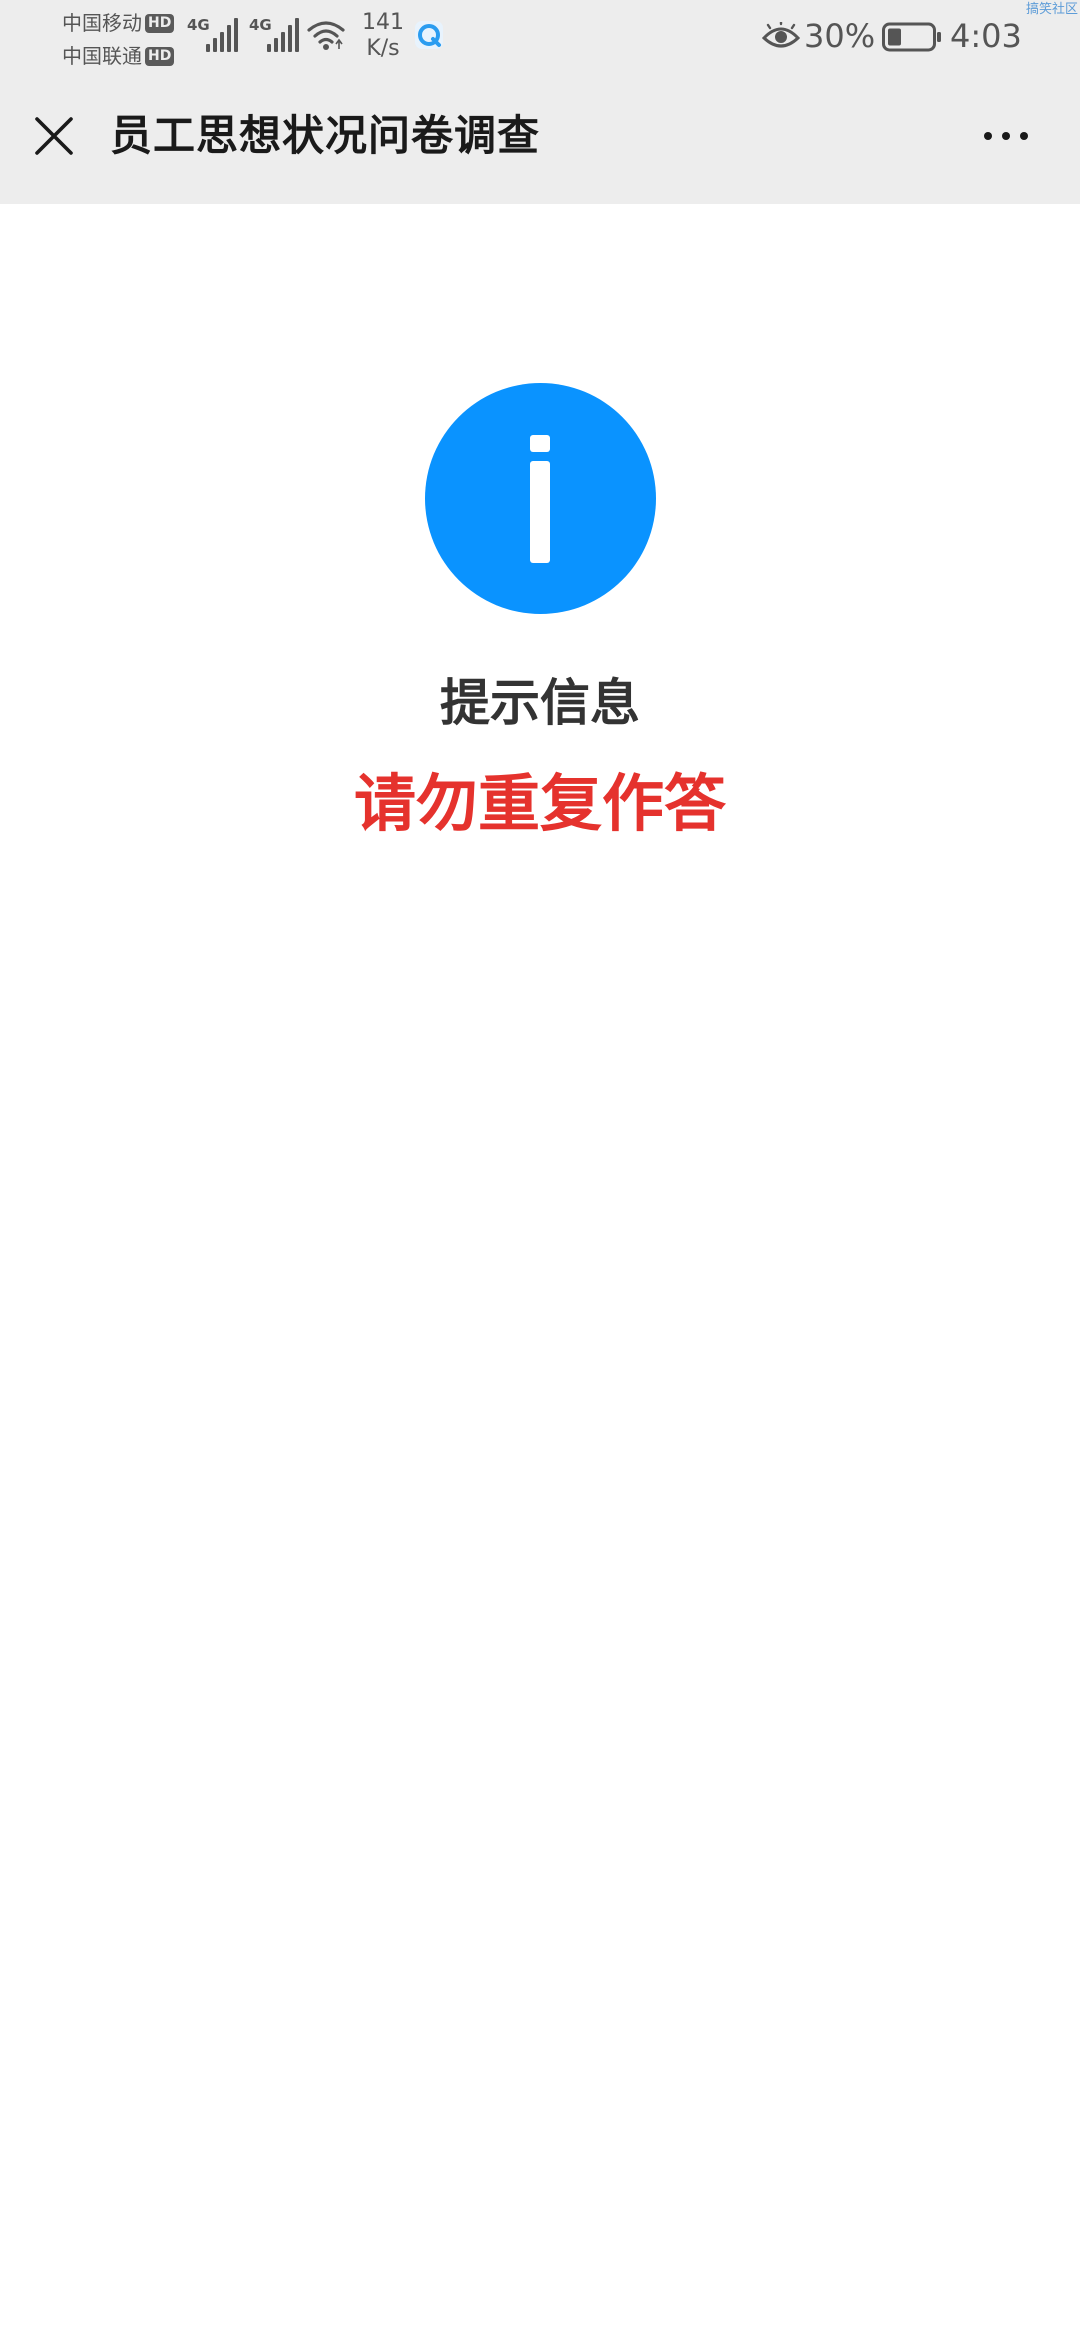 This screenshot has height=2340, width=1080. I want to click on network-speed-value: 141, so click(383, 22).